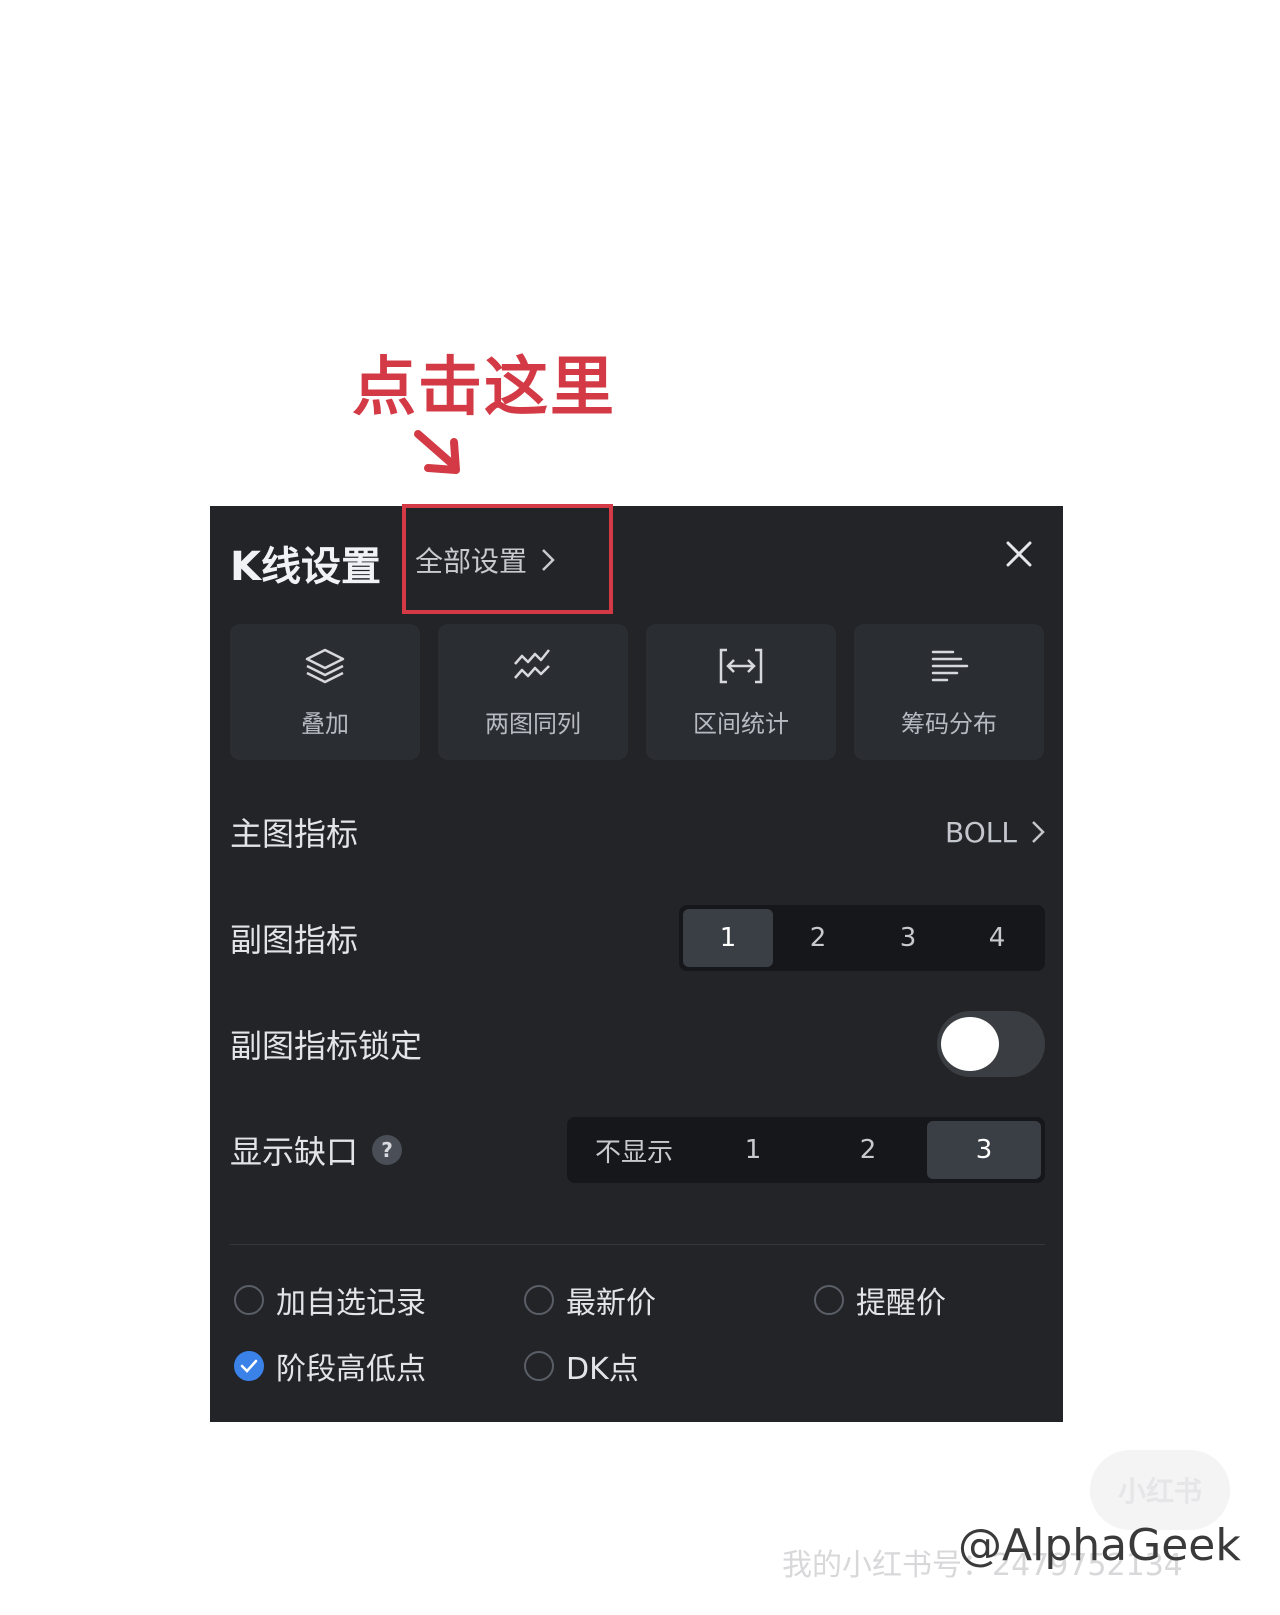  I want to click on annotation-text: 点击这里, so click(484, 388).